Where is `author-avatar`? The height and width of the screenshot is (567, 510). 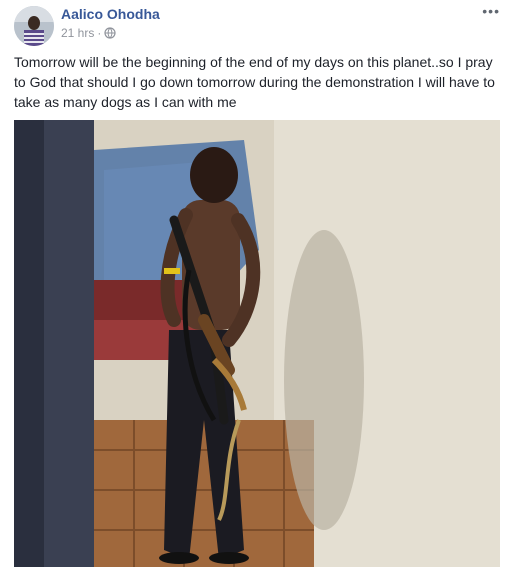
author-avatar is located at coordinates (34, 26).